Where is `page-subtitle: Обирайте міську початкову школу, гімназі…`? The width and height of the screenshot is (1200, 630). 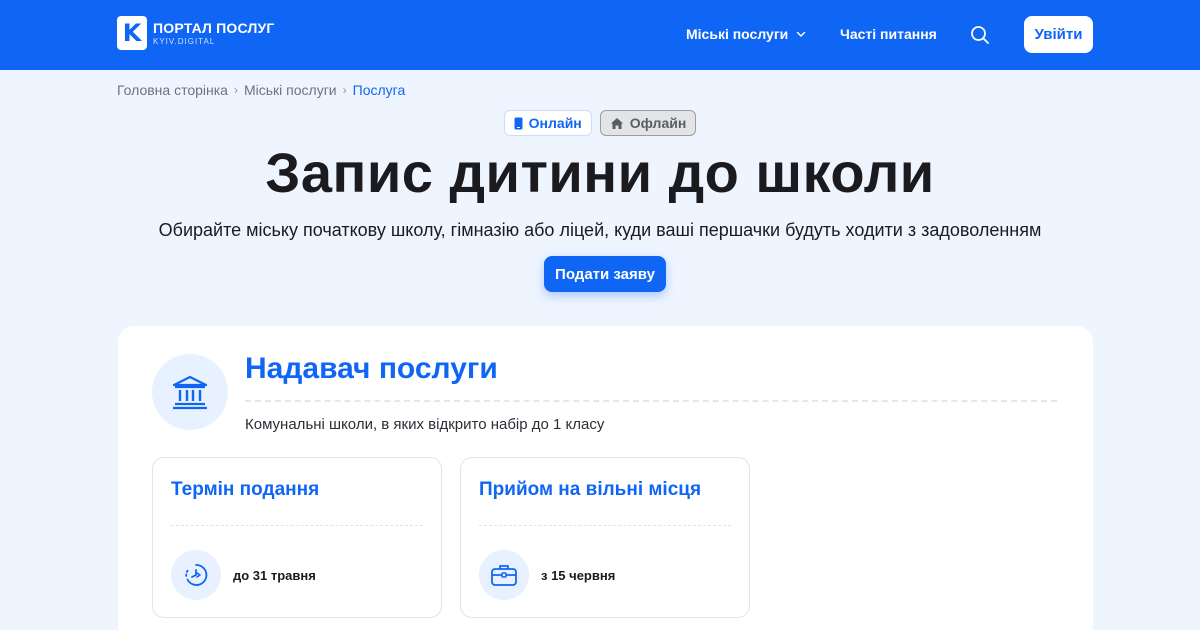
page-subtitle: Обирайте міську початкову школу, гімназі… is located at coordinates (600, 230).